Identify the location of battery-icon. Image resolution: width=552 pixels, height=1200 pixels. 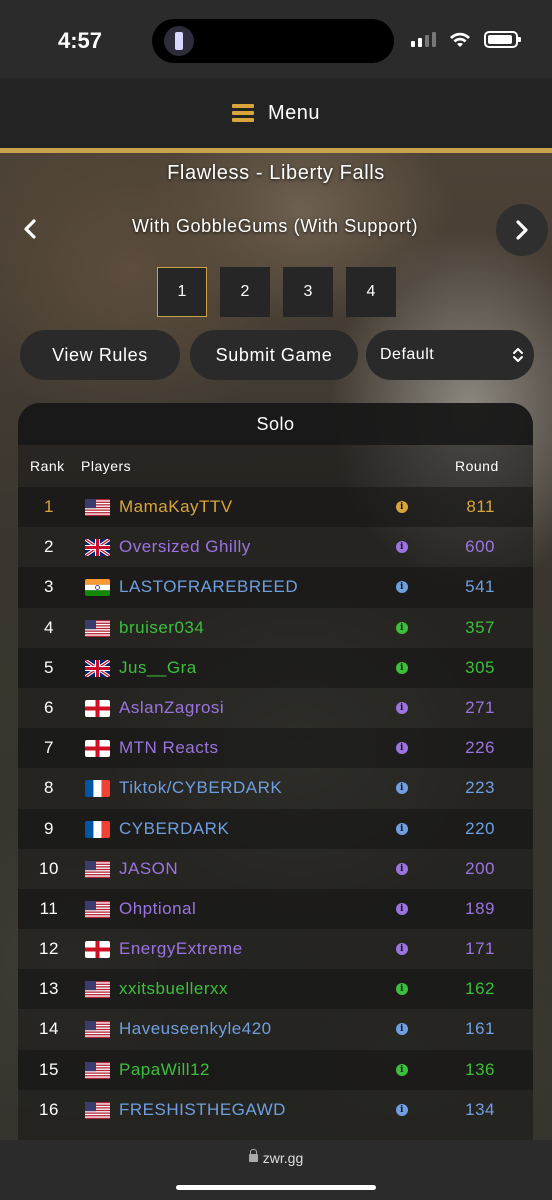
(502, 39).